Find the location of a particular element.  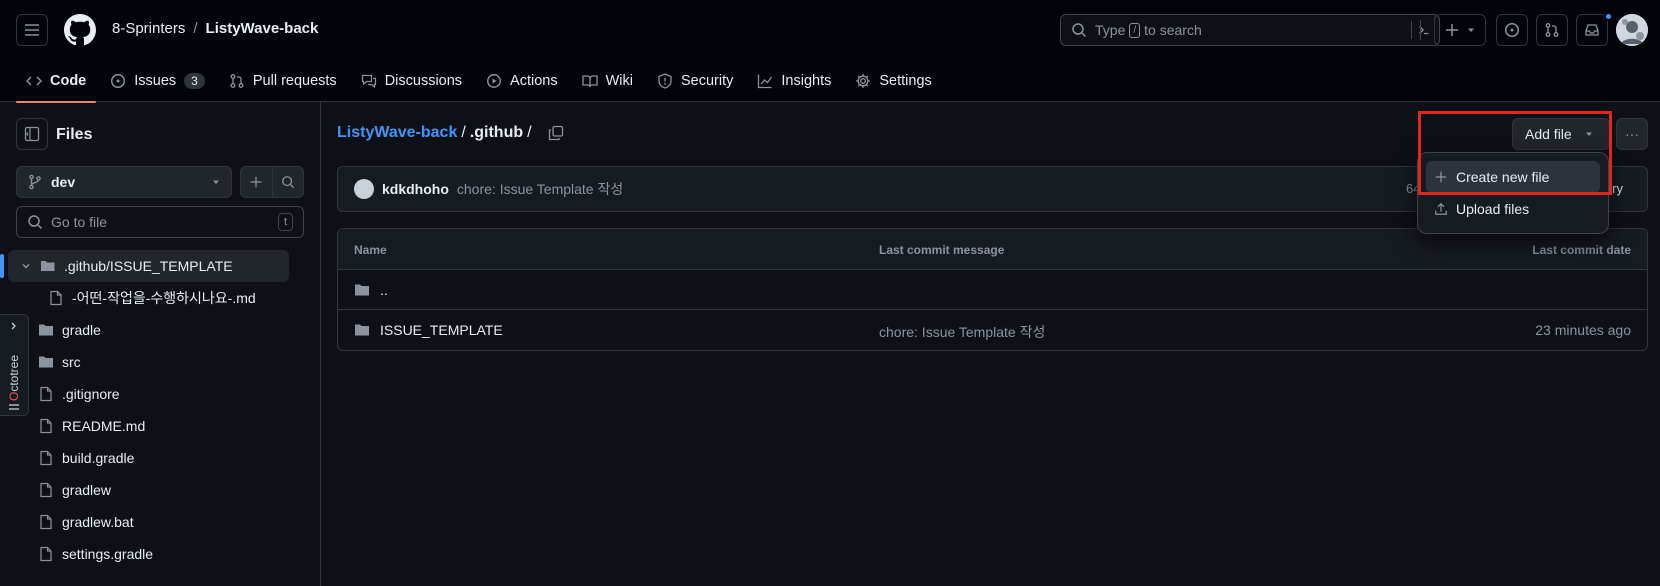

issue-opened-icon is located at coordinates (1512, 30).